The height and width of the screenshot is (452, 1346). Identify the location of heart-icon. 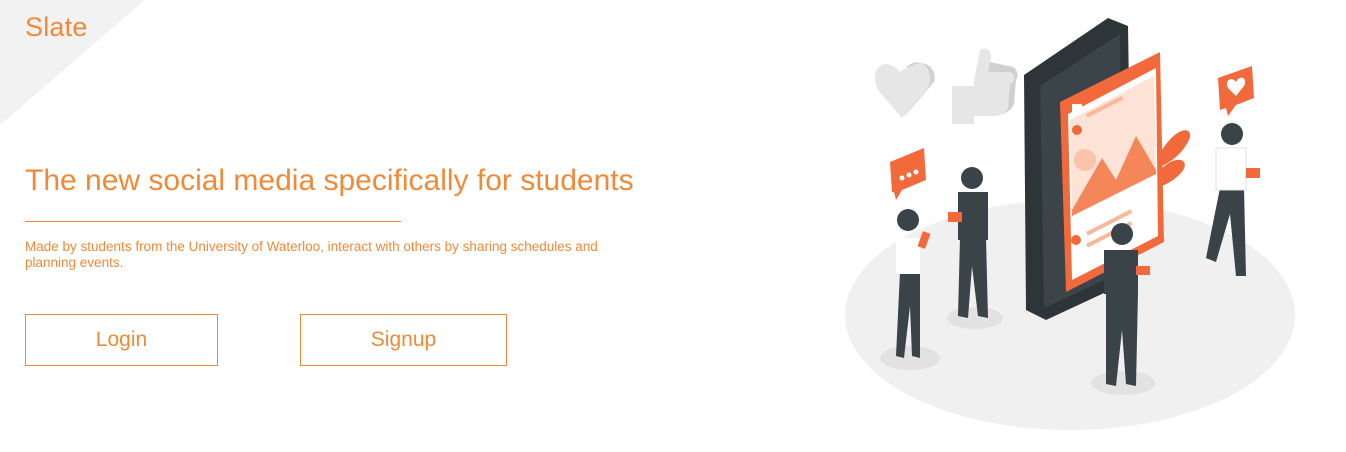
(905, 90).